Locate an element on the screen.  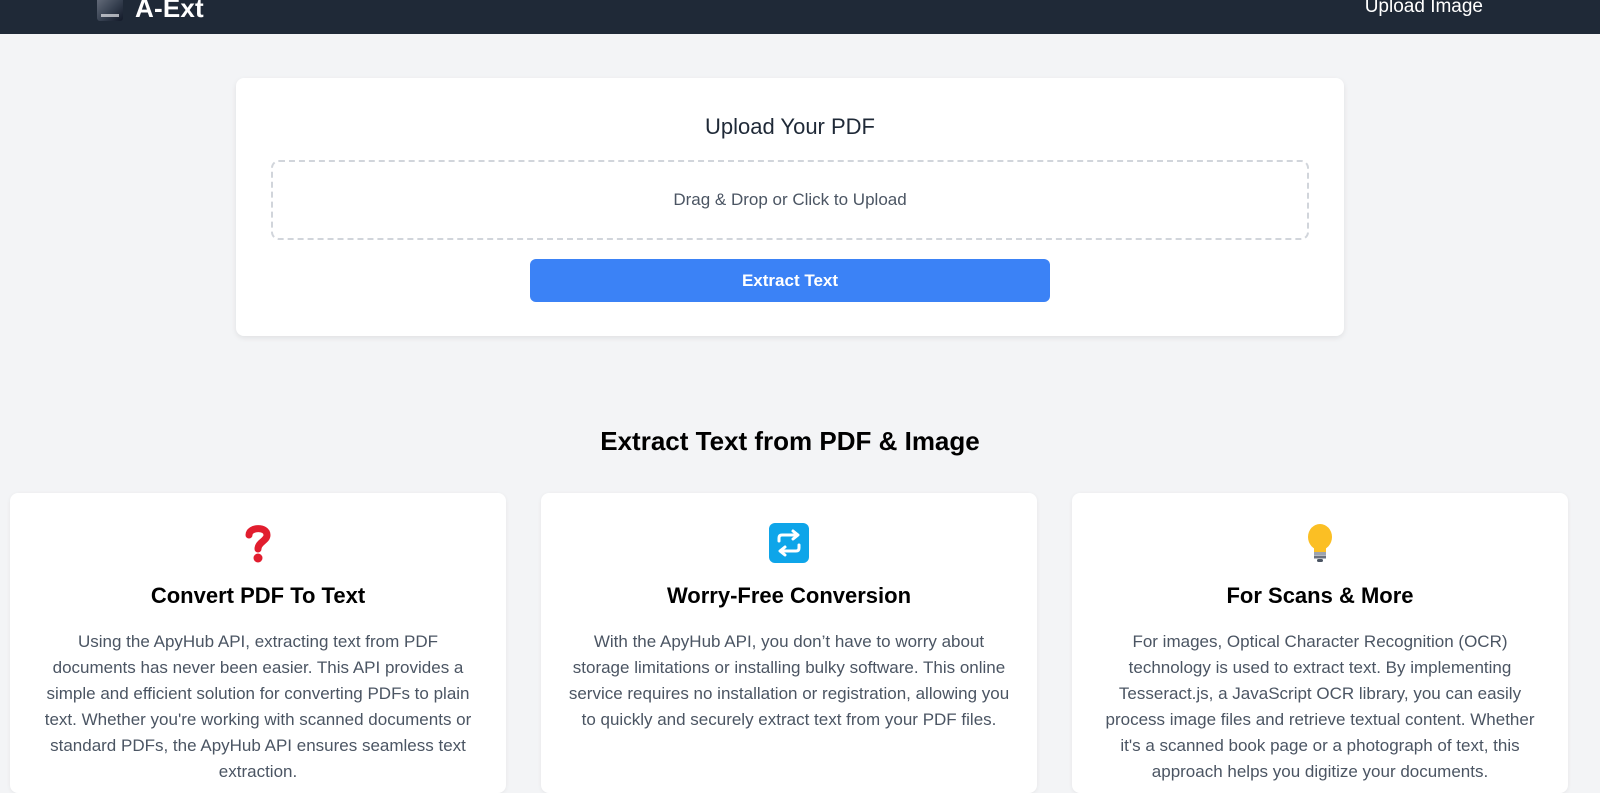
repeat-arrows-icon is located at coordinates (789, 543).